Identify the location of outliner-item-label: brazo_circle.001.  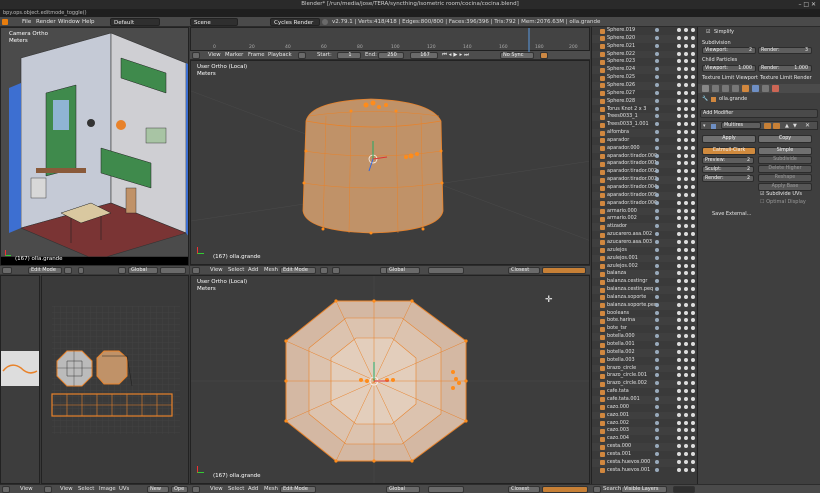
(627, 376).